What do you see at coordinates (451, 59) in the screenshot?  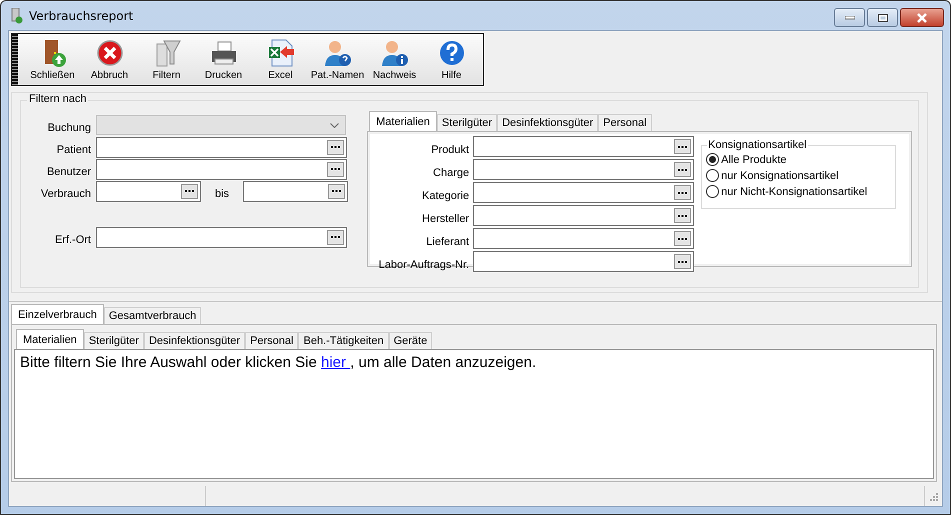 I see `toolbar-button: Hilfe` at bounding box center [451, 59].